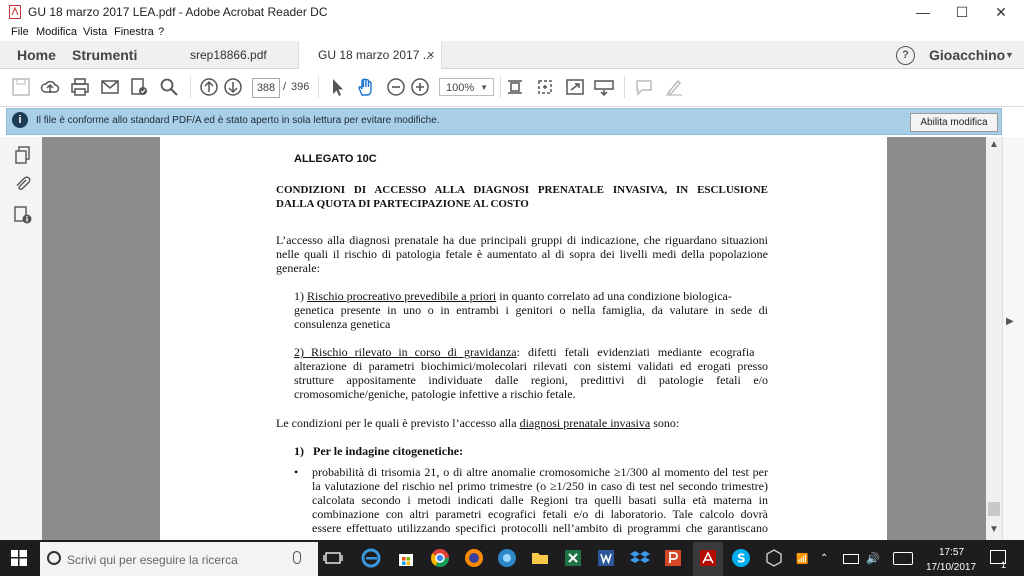 The height and width of the screenshot is (576, 1024). I want to click on vertical-scrollbar, so click(994, 338).